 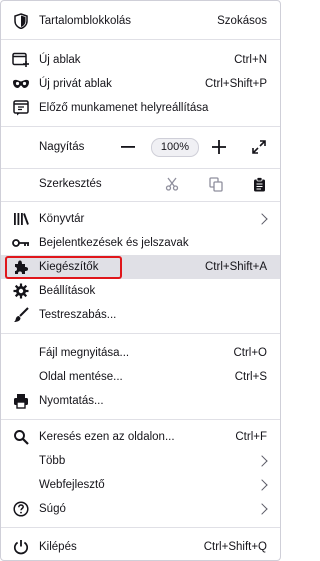 I want to click on new-window-label: Új ablak, so click(x=60, y=60).